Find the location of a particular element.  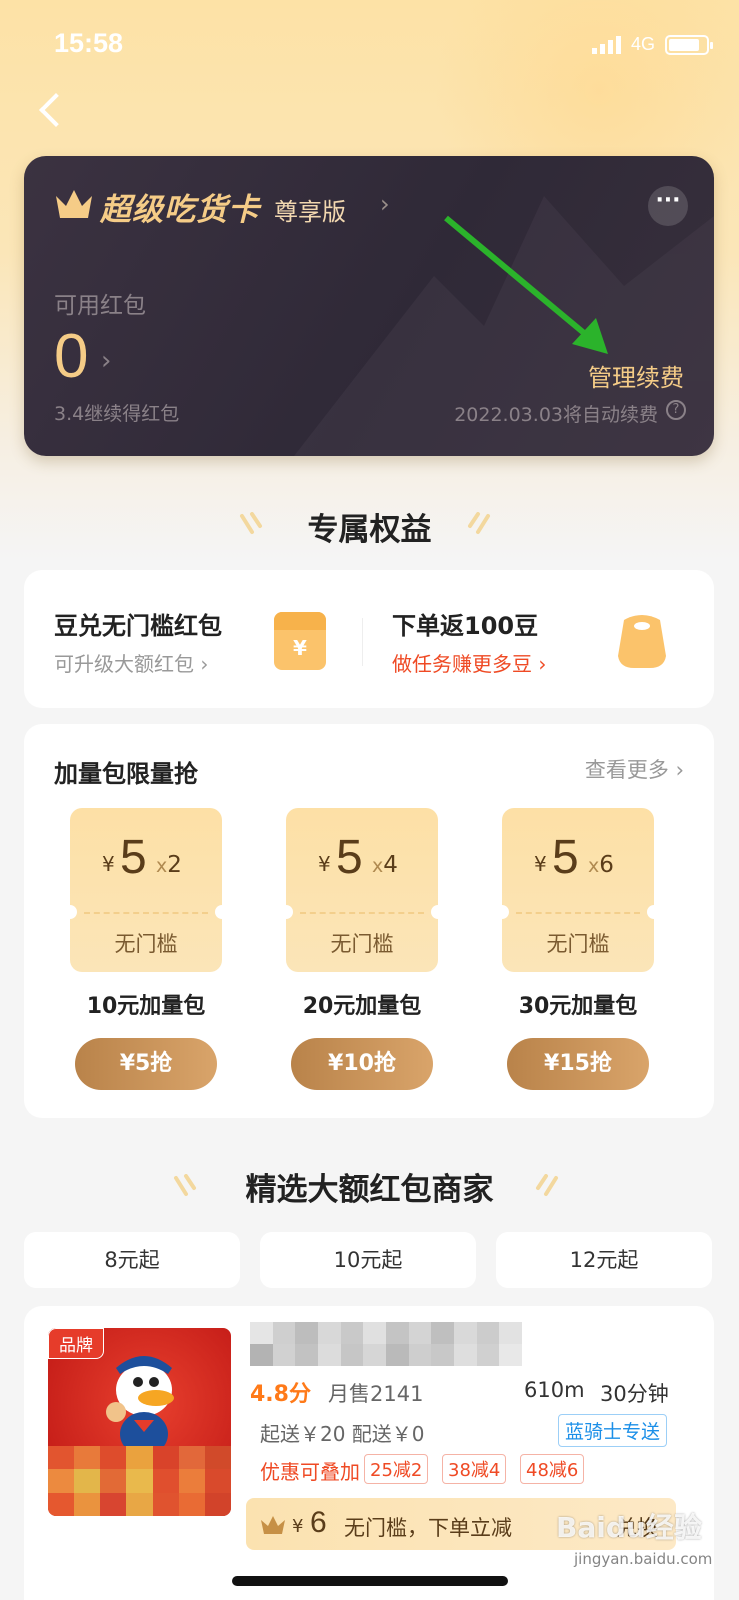

more-options-button: ··· is located at coordinates (668, 206).